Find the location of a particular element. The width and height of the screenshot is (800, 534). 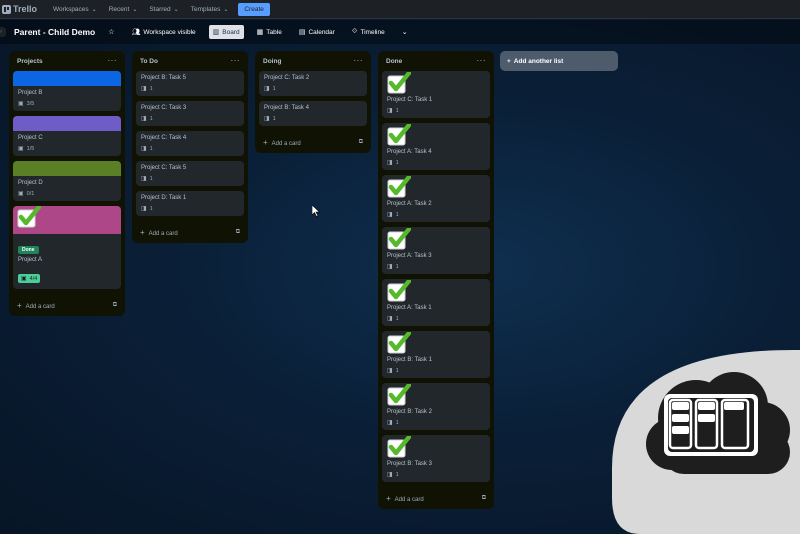

card-task: Project C: Task 3 ◨ 1 is located at coordinates (190, 113).